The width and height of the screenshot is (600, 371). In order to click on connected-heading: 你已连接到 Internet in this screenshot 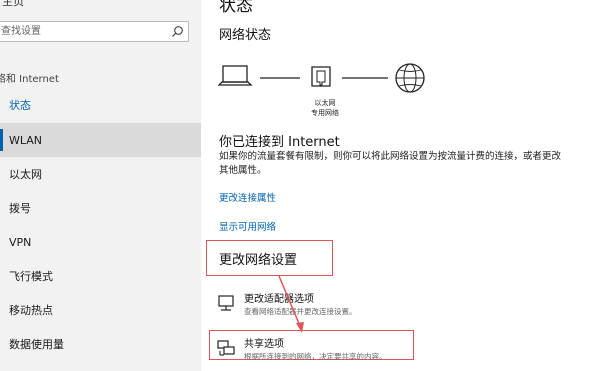, I will do `click(279, 142)`.